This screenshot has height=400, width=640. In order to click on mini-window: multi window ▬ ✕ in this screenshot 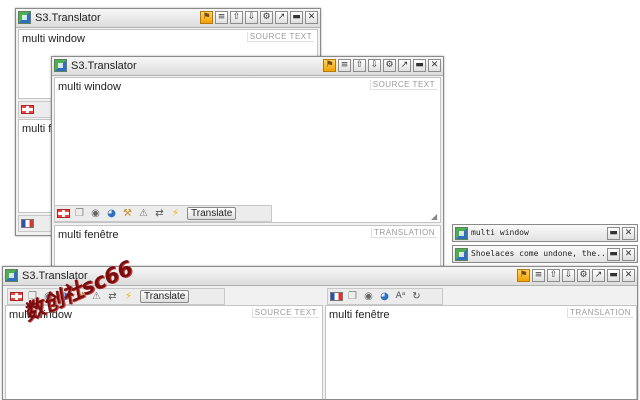, I will do `click(545, 233)`.